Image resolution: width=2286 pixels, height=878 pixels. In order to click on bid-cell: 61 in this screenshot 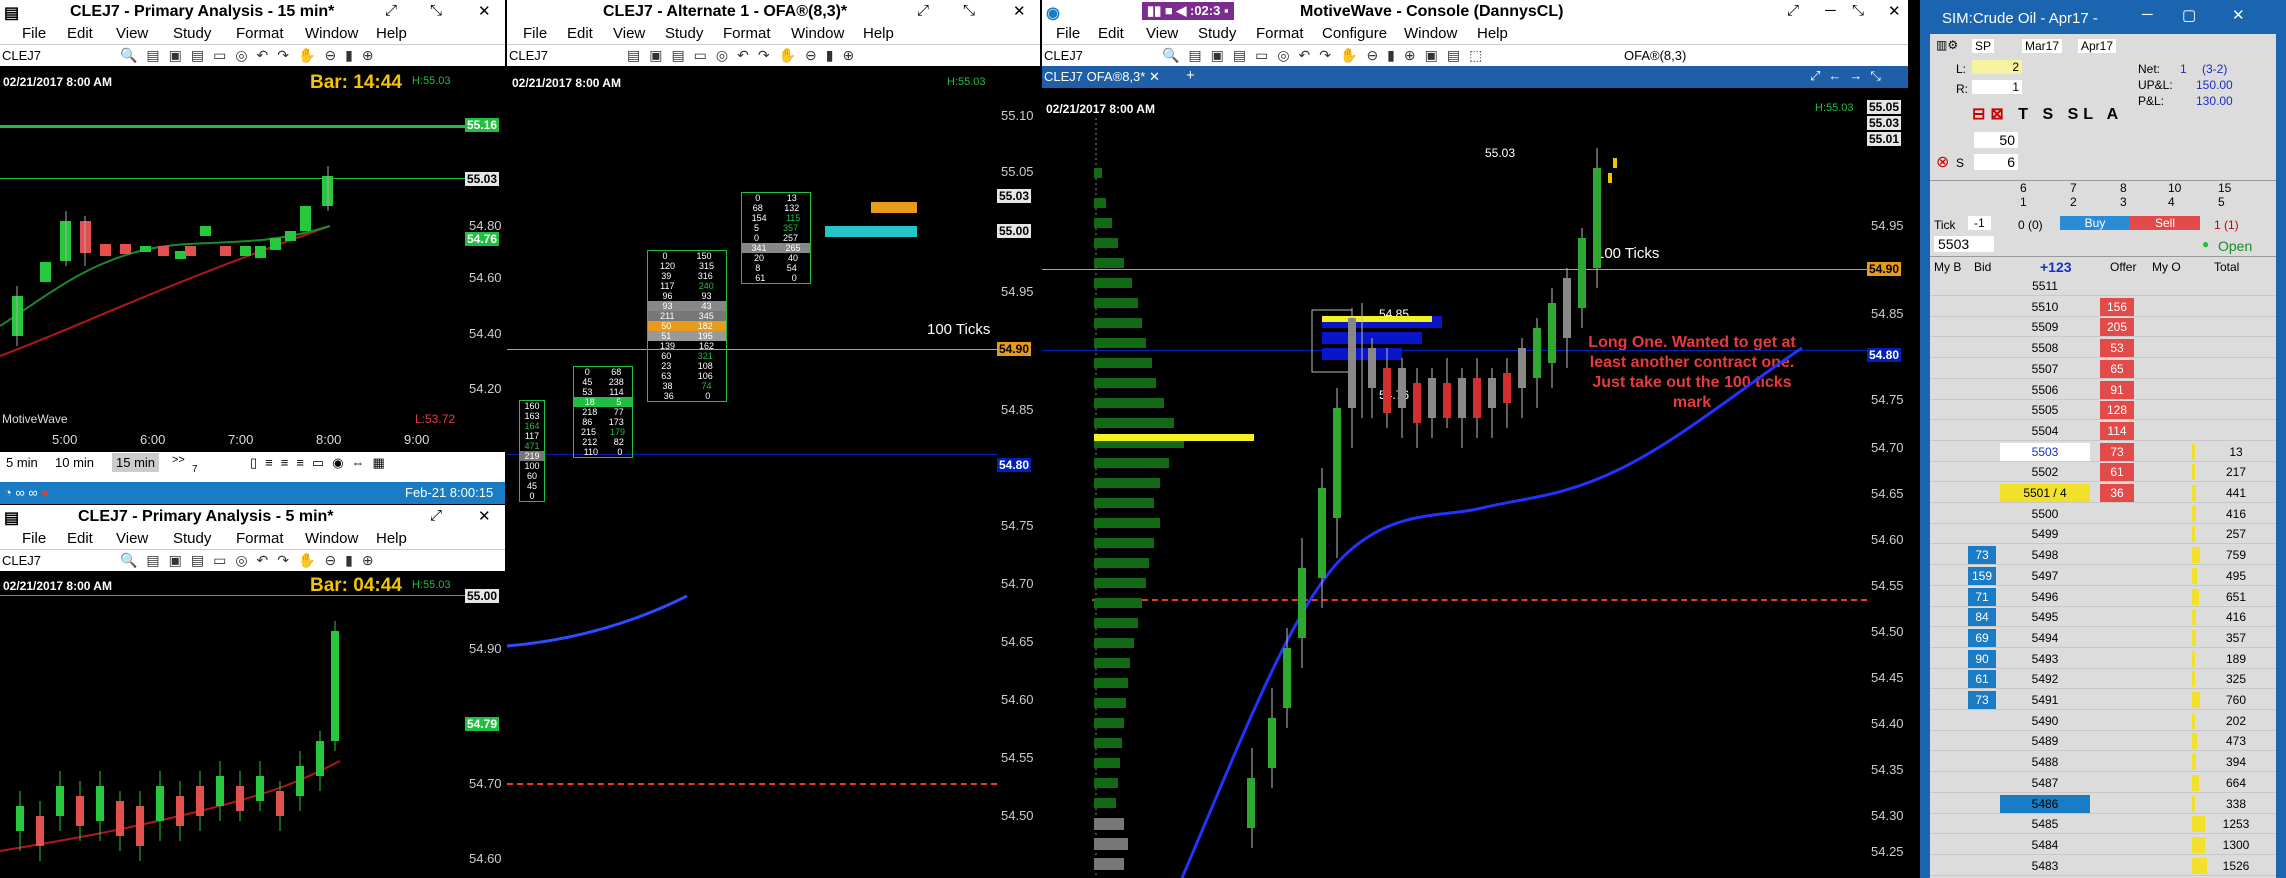, I will do `click(1982, 679)`.